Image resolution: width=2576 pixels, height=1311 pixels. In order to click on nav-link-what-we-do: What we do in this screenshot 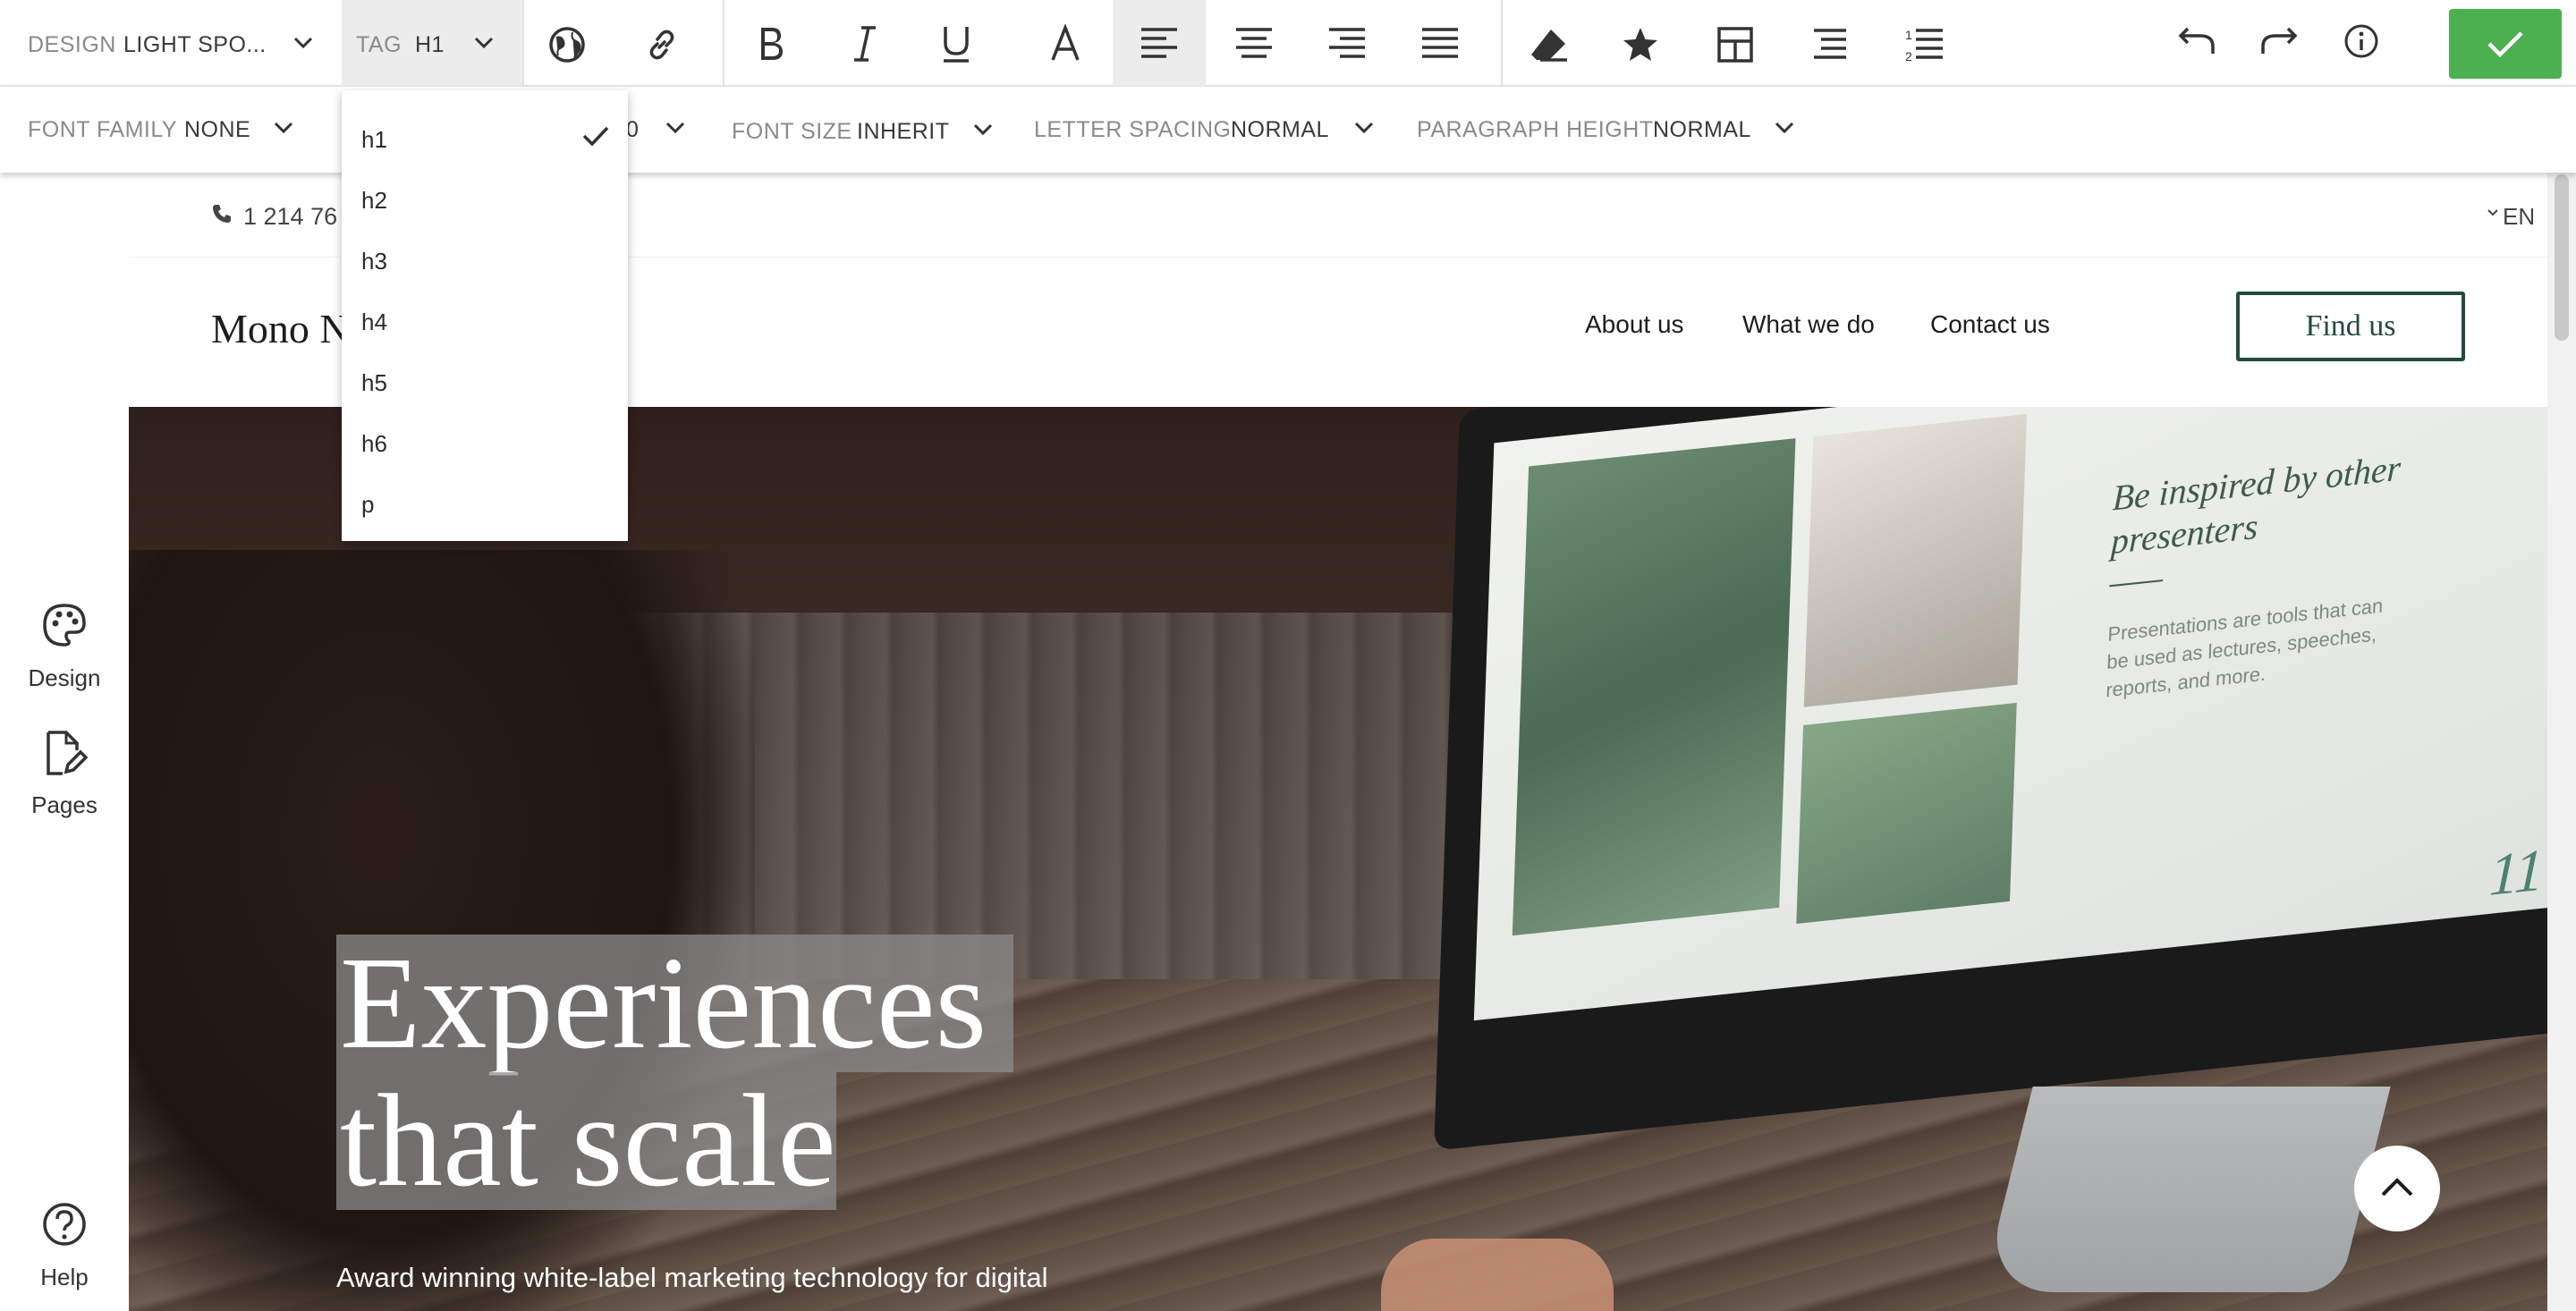, I will do `click(1808, 324)`.